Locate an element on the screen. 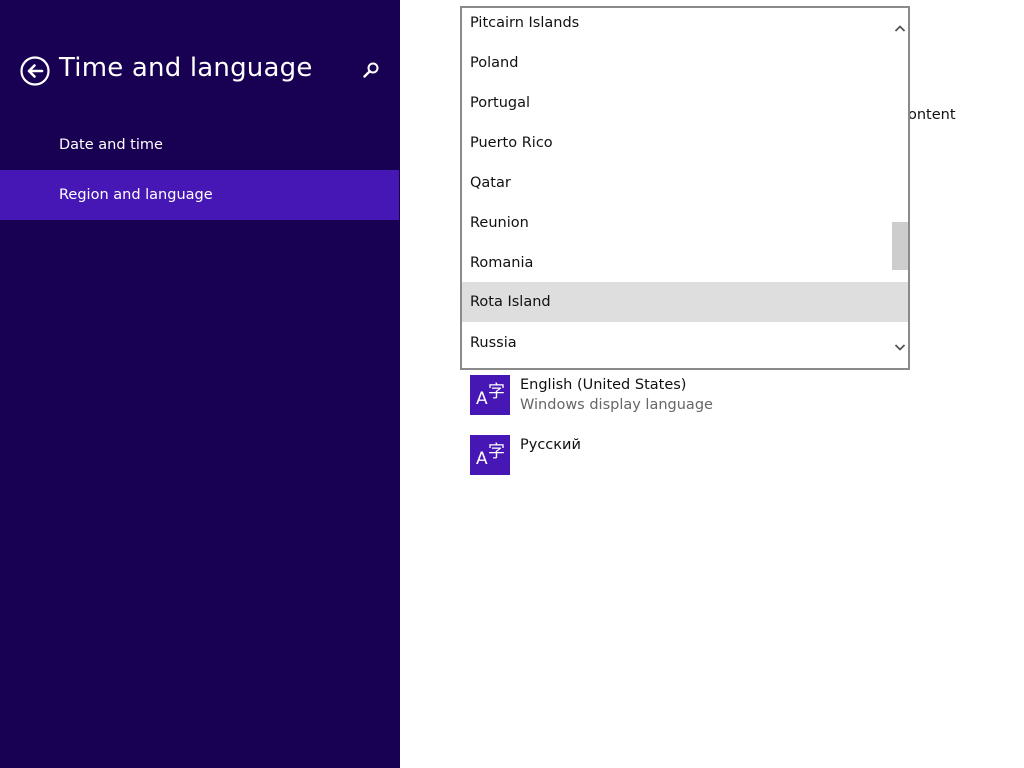  dropdown-option: Poland is located at coordinates (677, 68).